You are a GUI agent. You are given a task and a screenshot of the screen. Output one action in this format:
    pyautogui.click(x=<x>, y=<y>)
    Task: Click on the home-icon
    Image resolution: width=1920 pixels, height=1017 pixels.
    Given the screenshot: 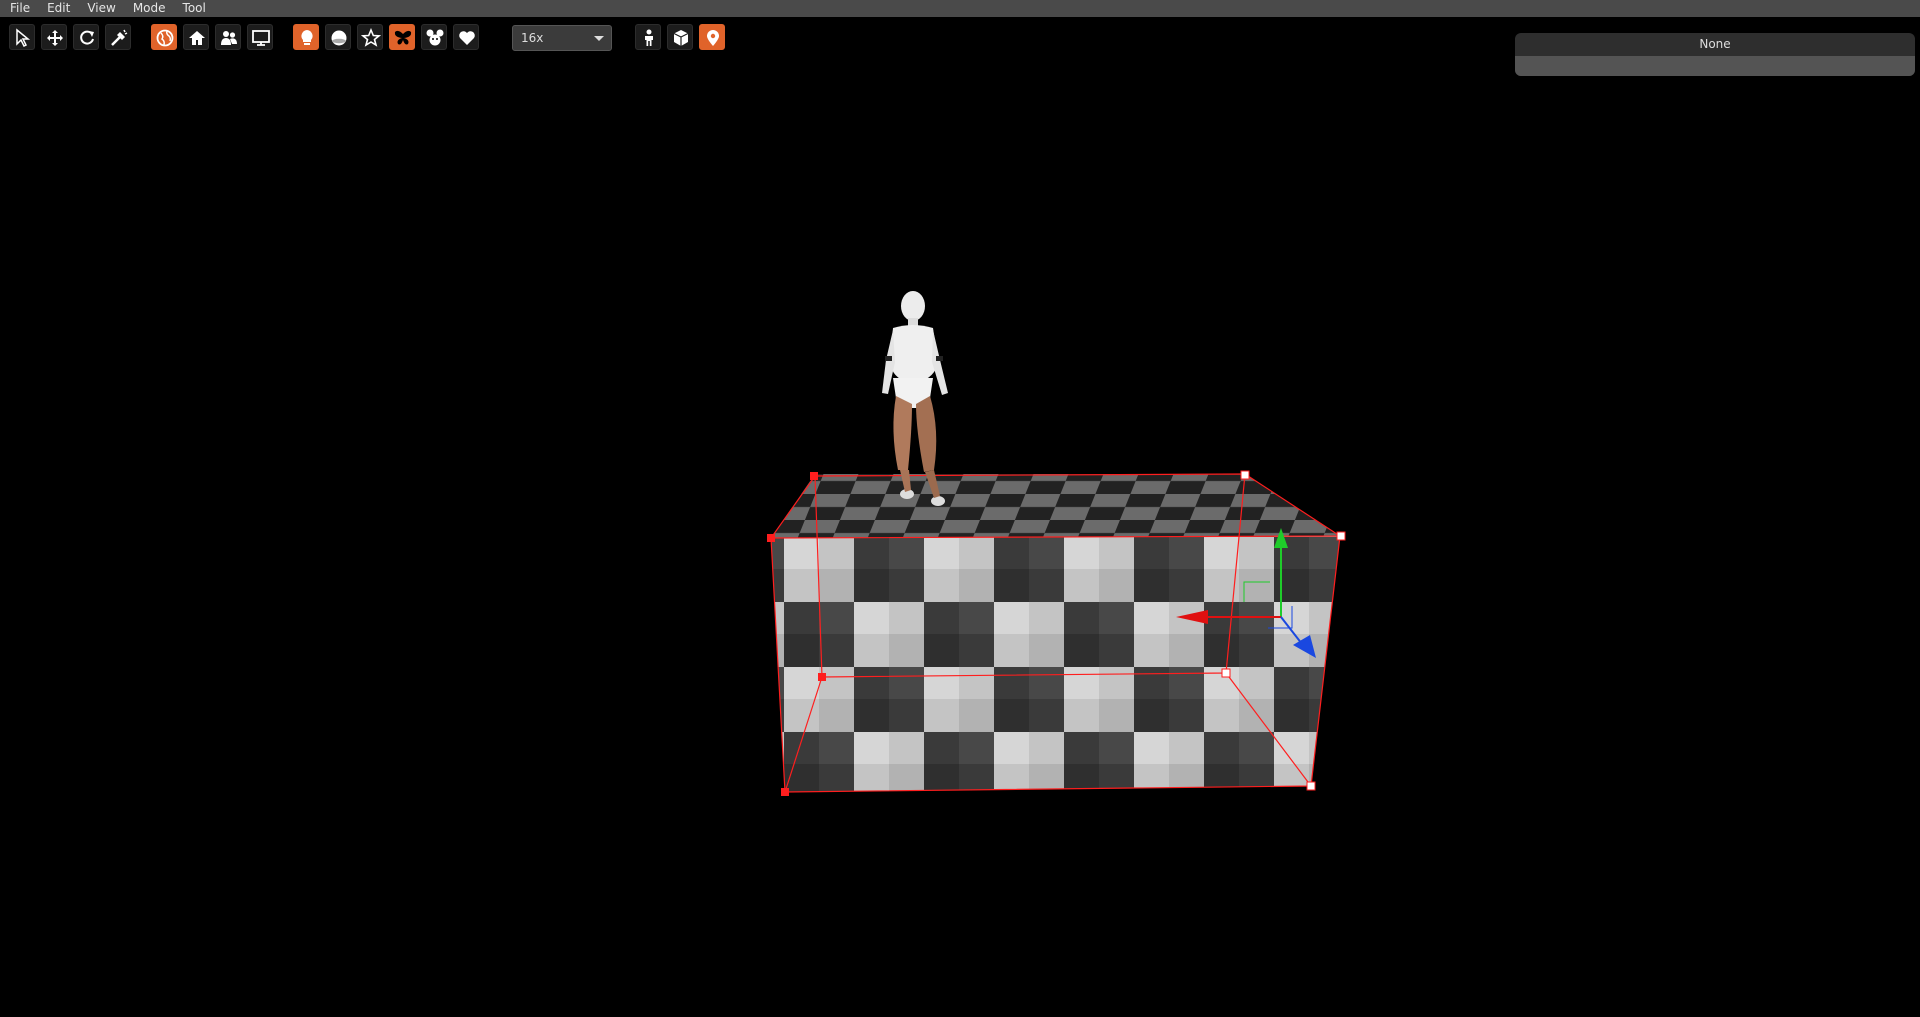 What is the action you would take?
    pyautogui.click(x=197, y=38)
    